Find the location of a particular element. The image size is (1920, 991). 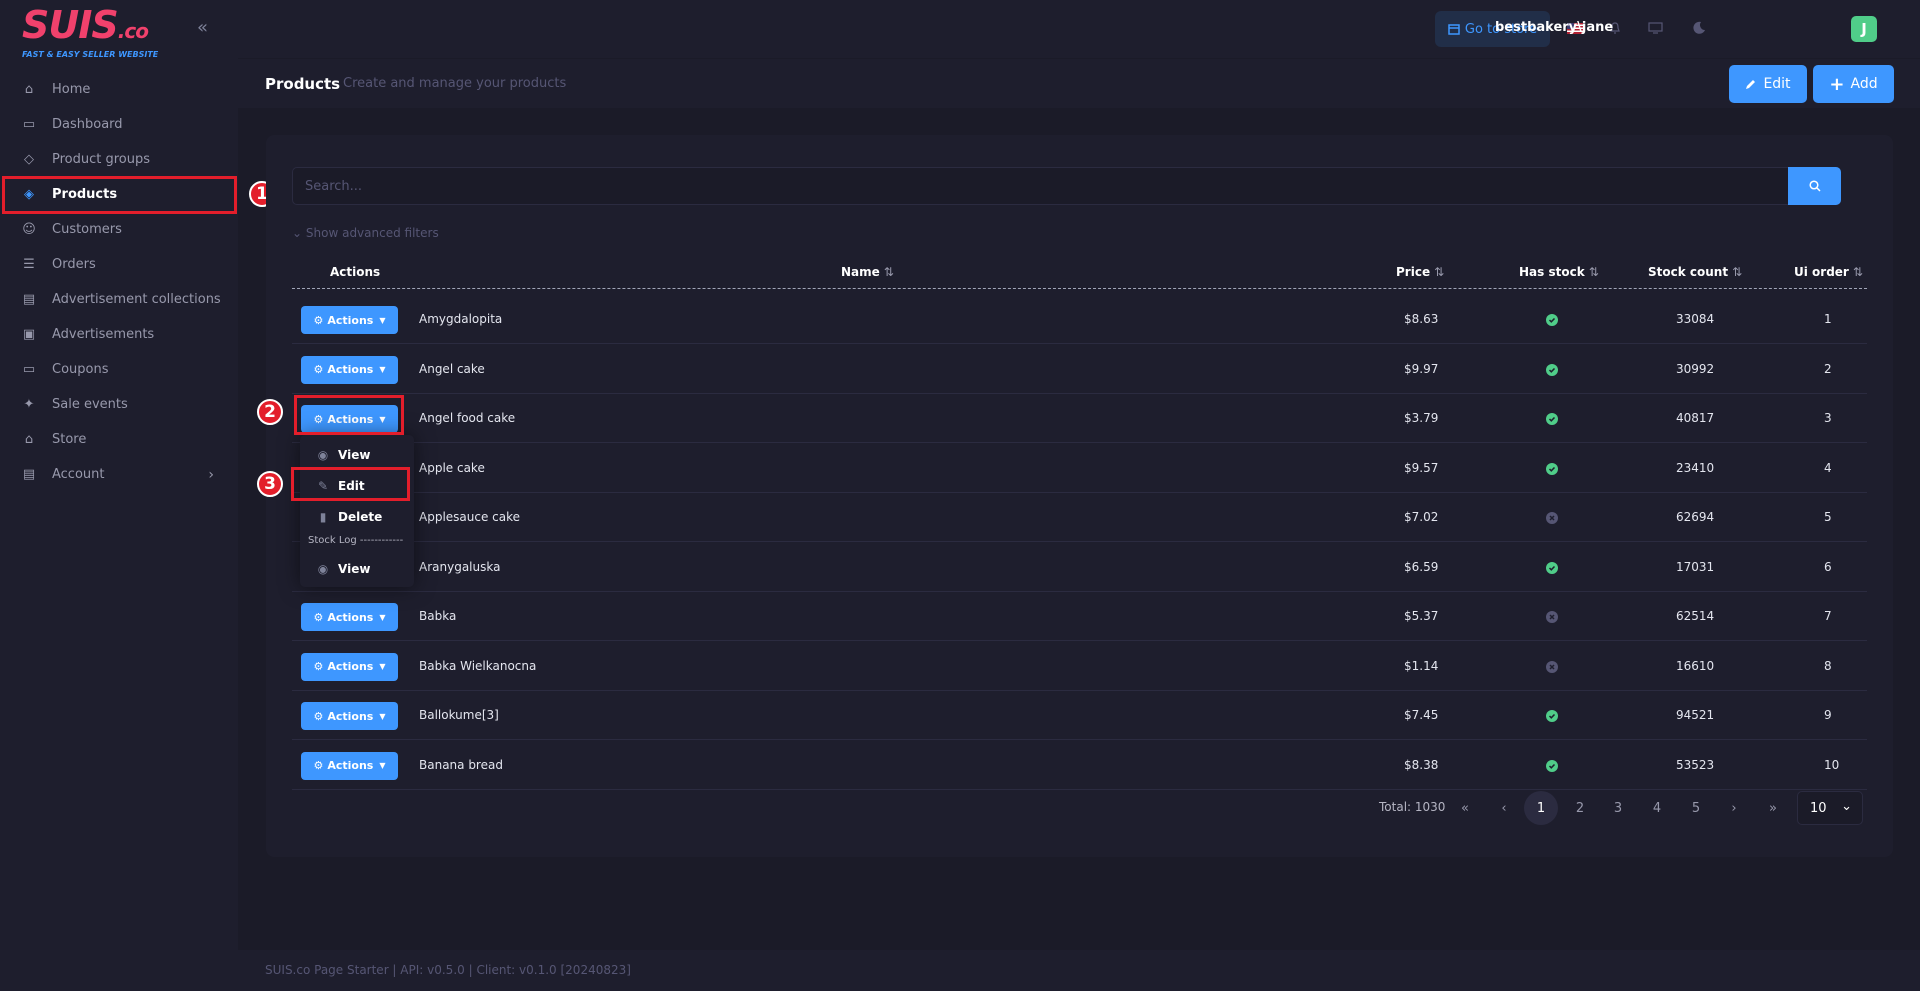

page-button: 5 is located at coordinates (1696, 808).